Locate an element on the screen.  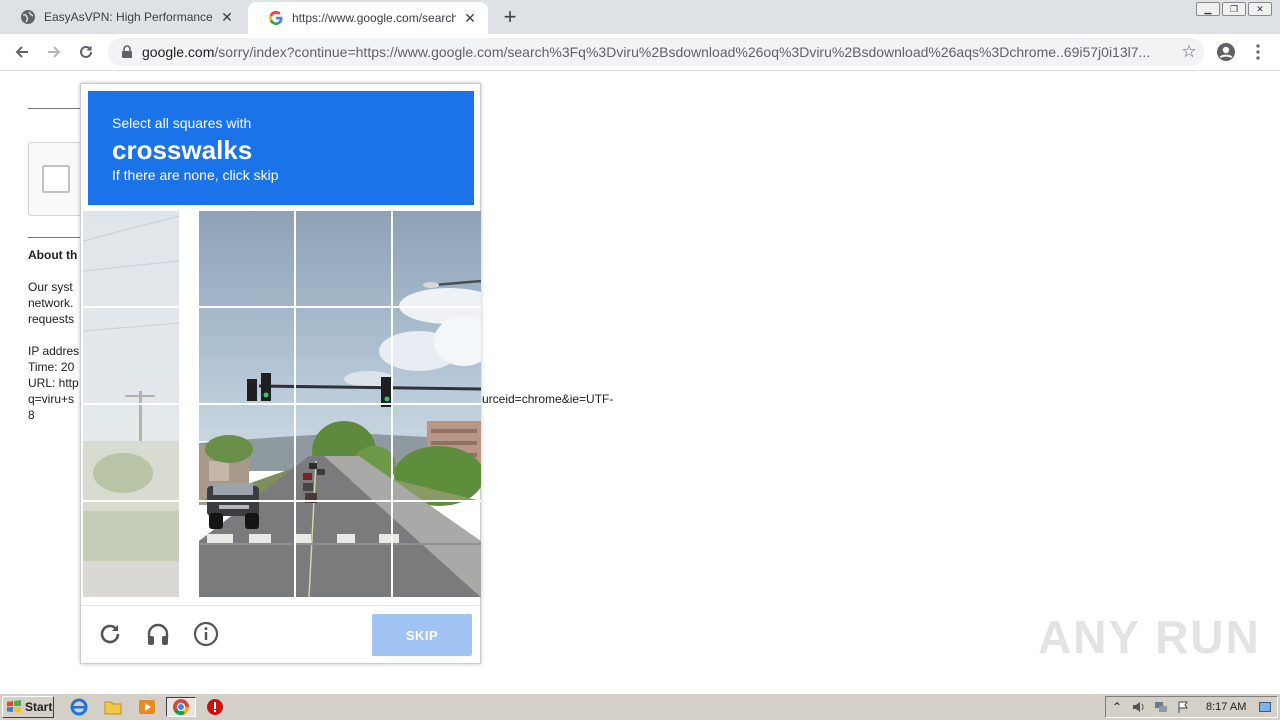
globe-icon is located at coordinates (28, 17).